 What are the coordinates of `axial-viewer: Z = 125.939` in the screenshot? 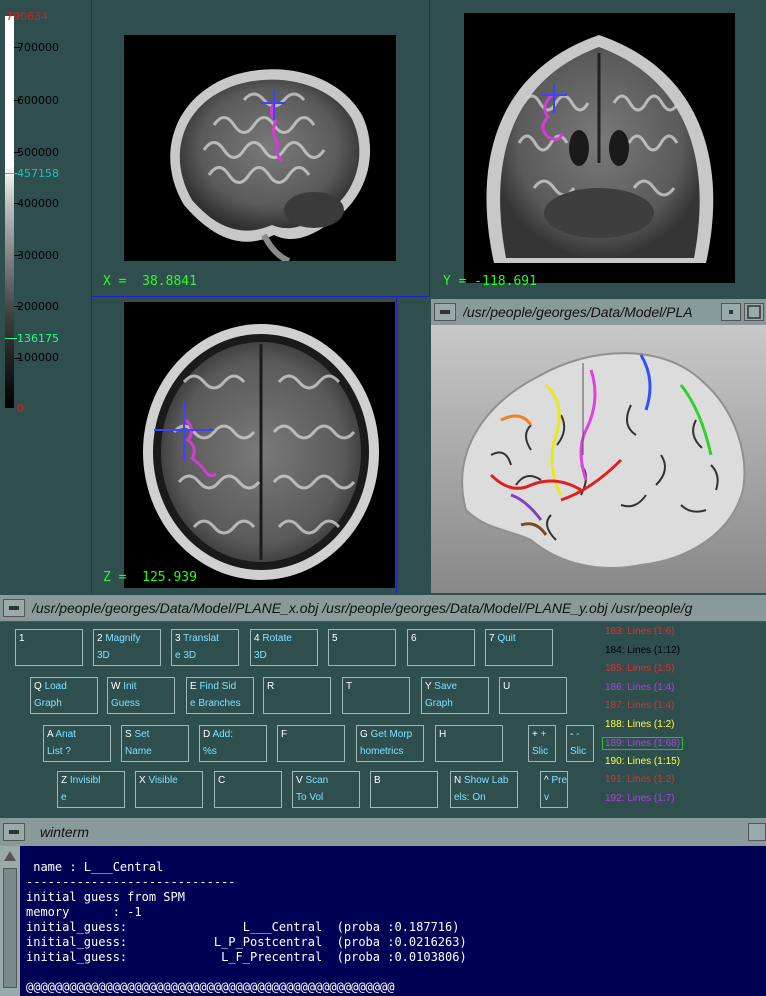 It's located at (244, 445).